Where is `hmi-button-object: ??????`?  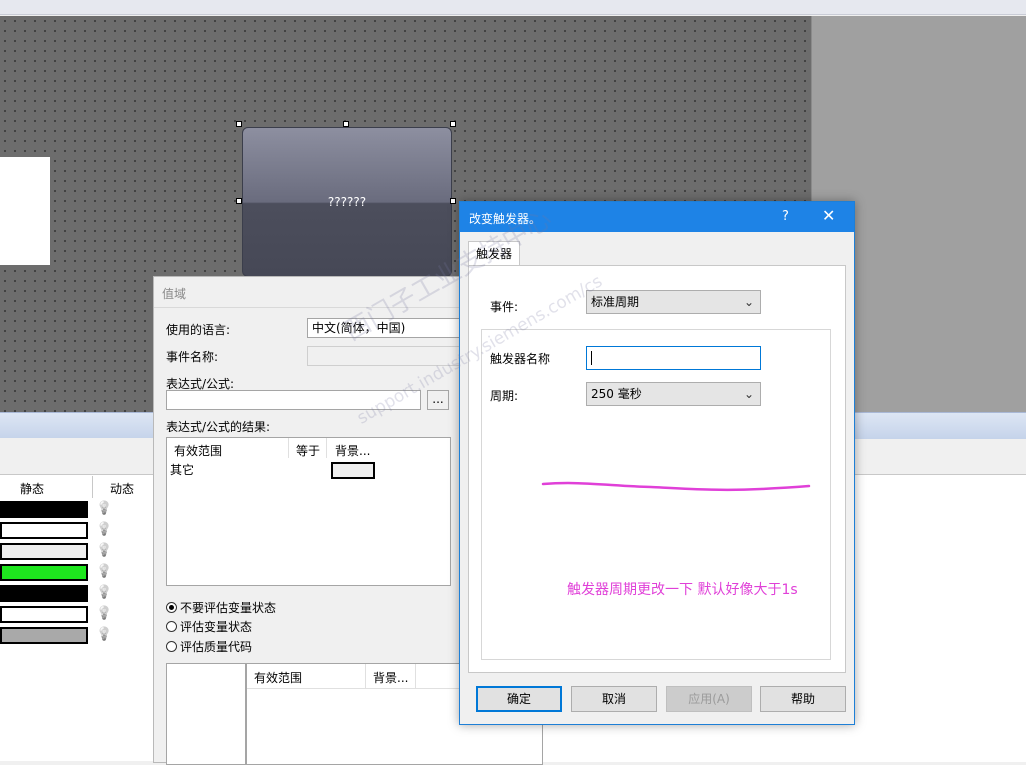 hmi-button-object: ?????? is located at coordinates (347, 202).